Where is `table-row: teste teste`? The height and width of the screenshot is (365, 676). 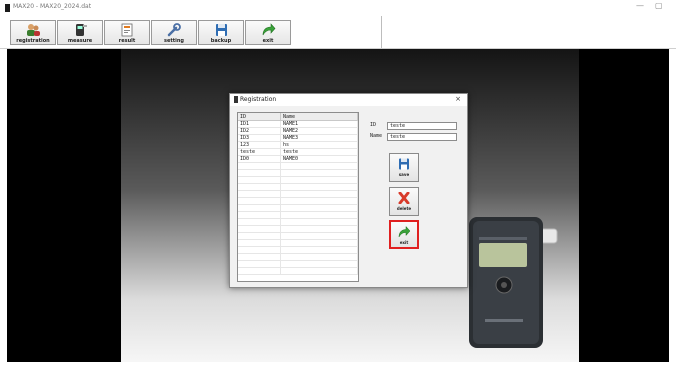
table-row: teste teste is located at coordinates (298, 152).